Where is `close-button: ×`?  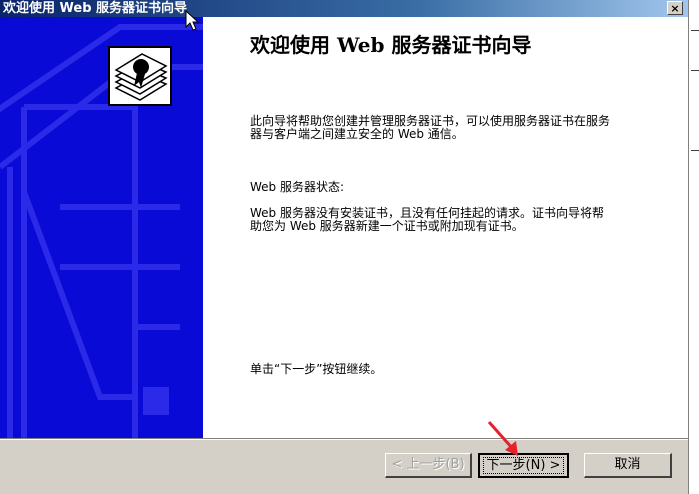
close-button: × is located at coordinates (675, 8).